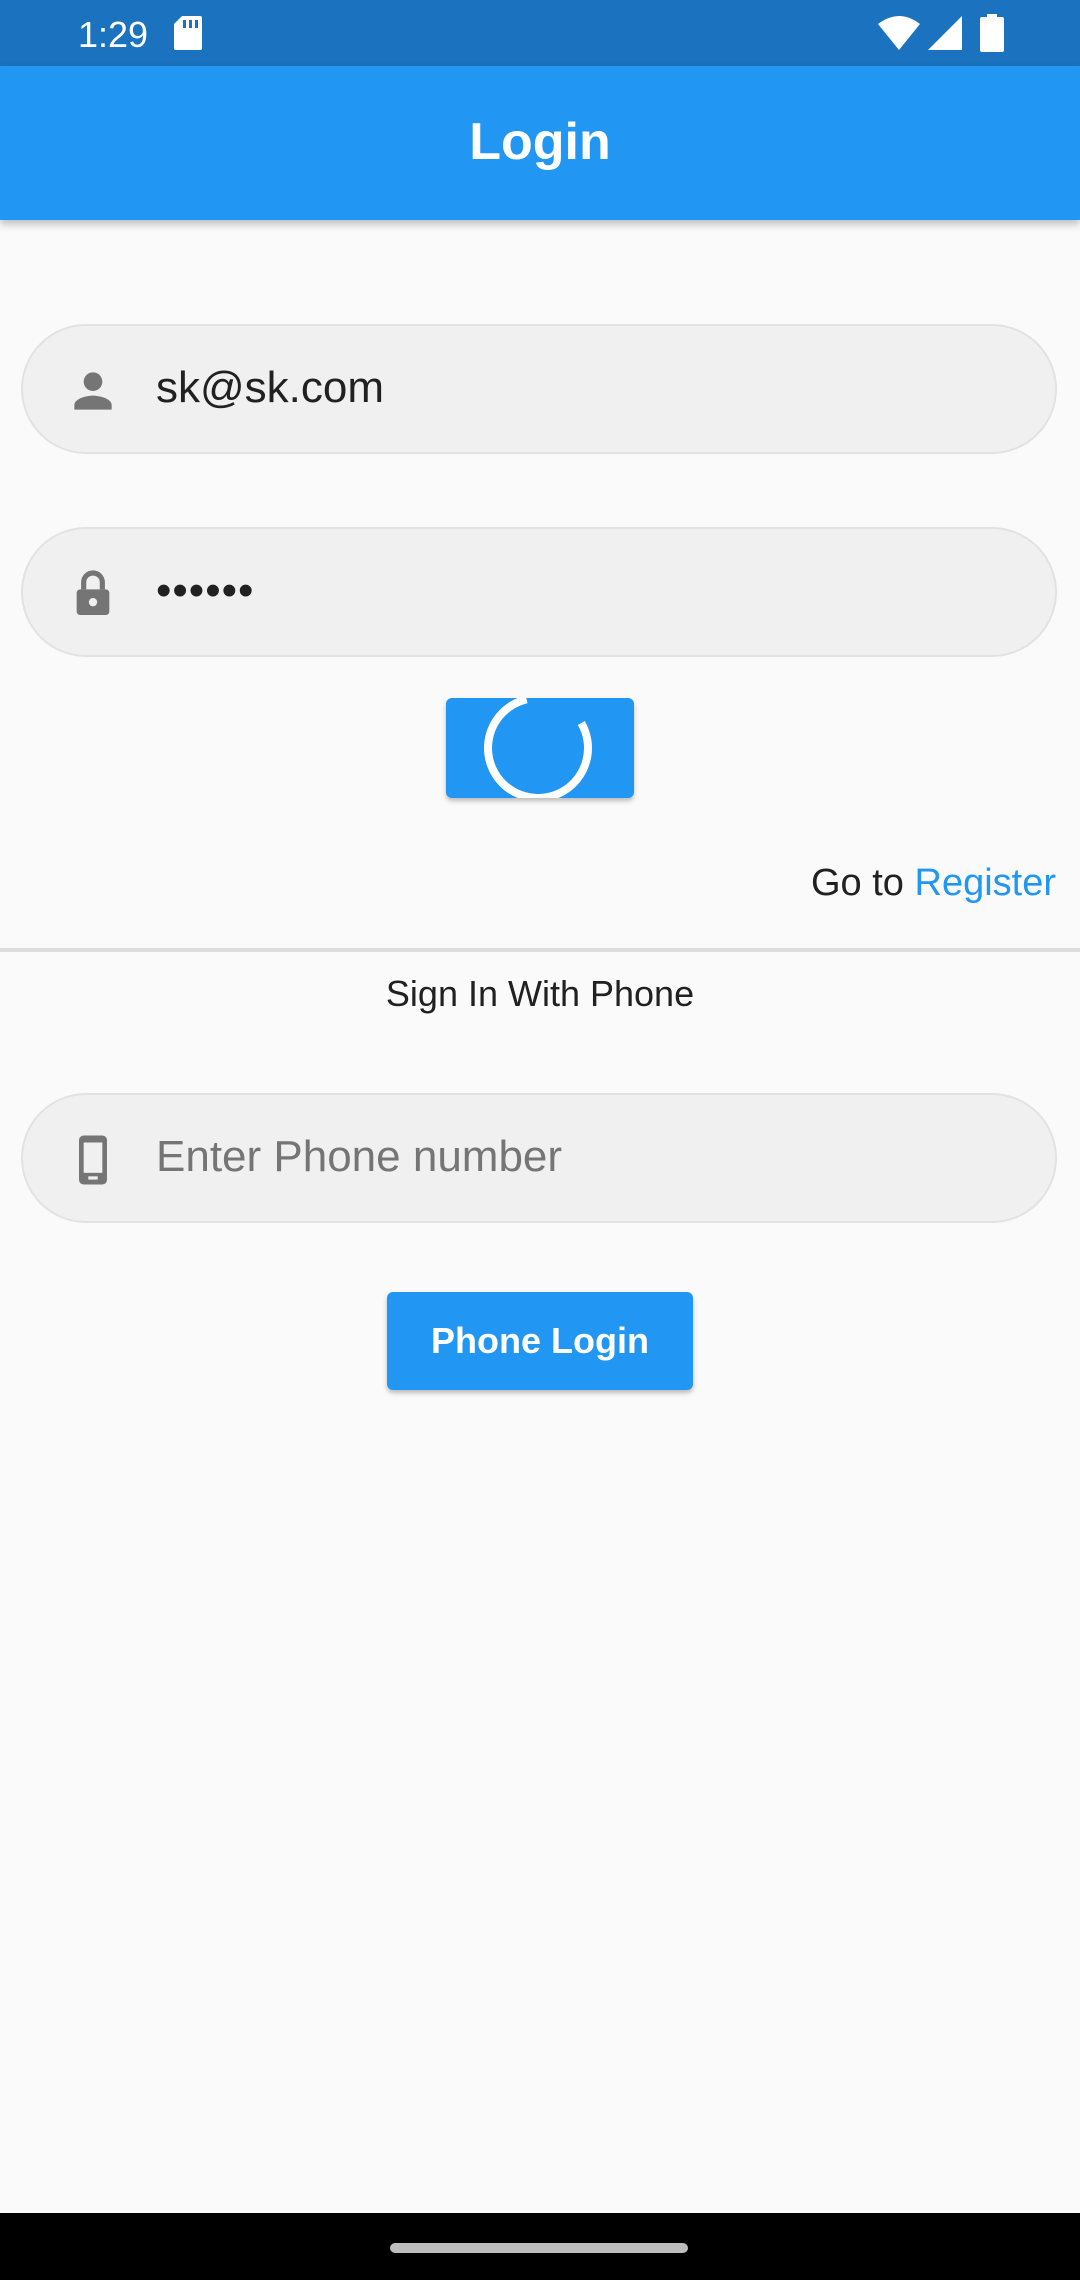 The height and width of the screenshot is (2280, 1080). What do you see at coordinates (539, 592) in the screenshot?
I see `password-field: ••••••` at bounding box center [539, 592].